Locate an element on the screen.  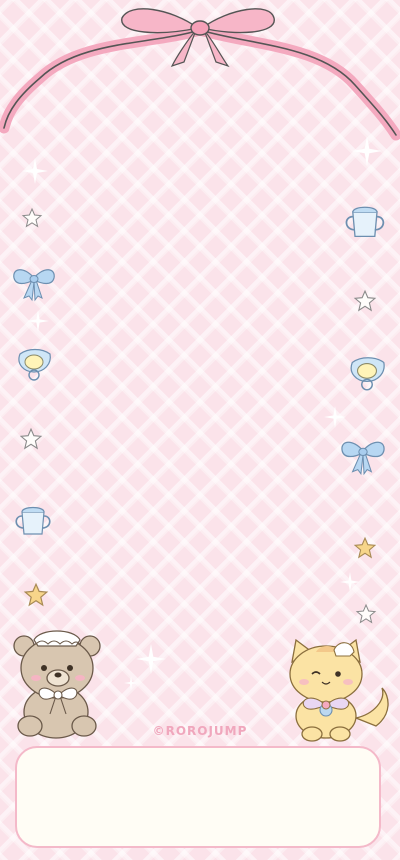
credit-text: ©ROROJUMP is located at coordinates (200, 731).